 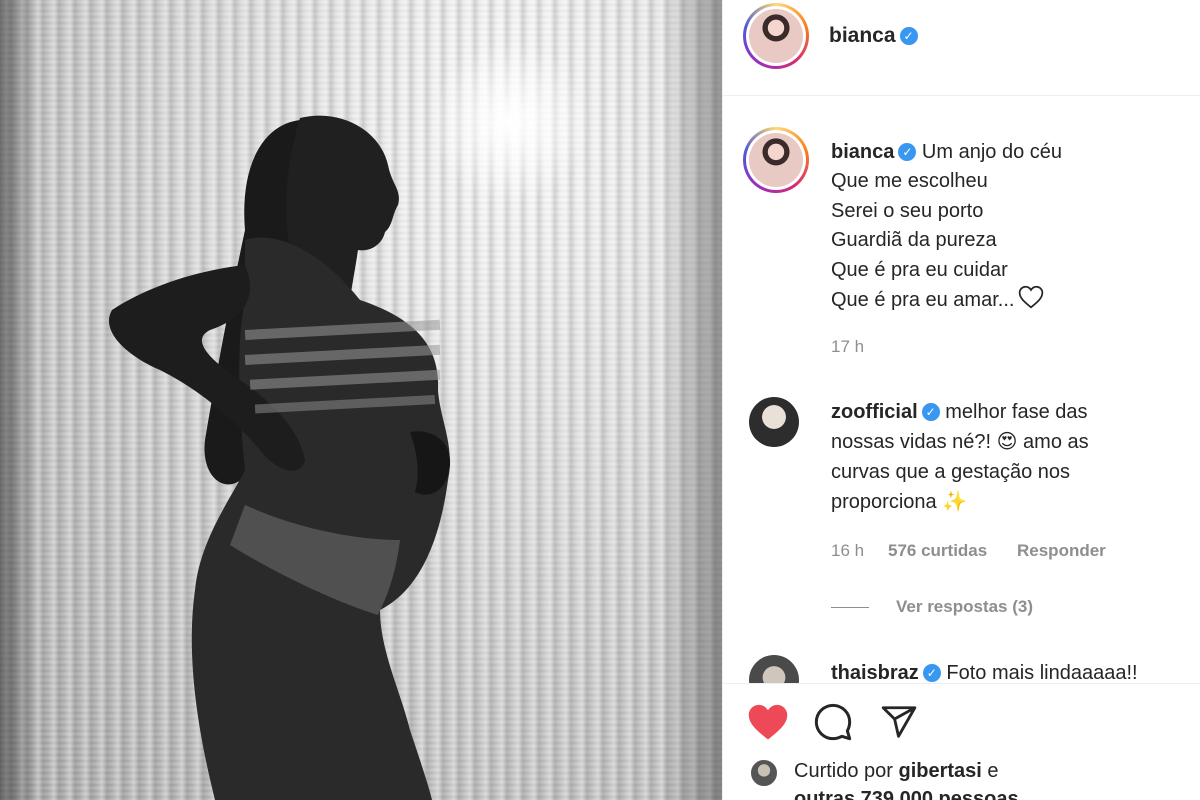 What do you see at coordinates (768, 722) in the screenshot?
I see `heart-filled-icon` at bounding box center [768, 722].